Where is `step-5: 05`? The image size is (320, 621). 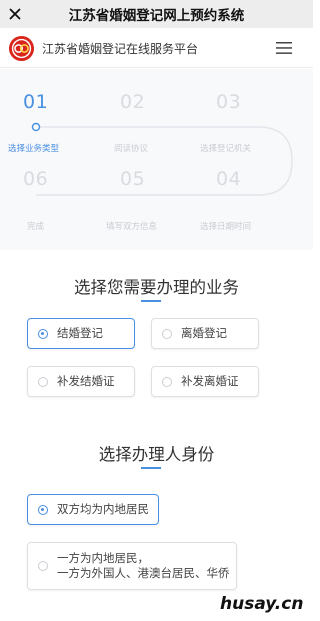 step-5: 05 is located at coordinates (132, 179).